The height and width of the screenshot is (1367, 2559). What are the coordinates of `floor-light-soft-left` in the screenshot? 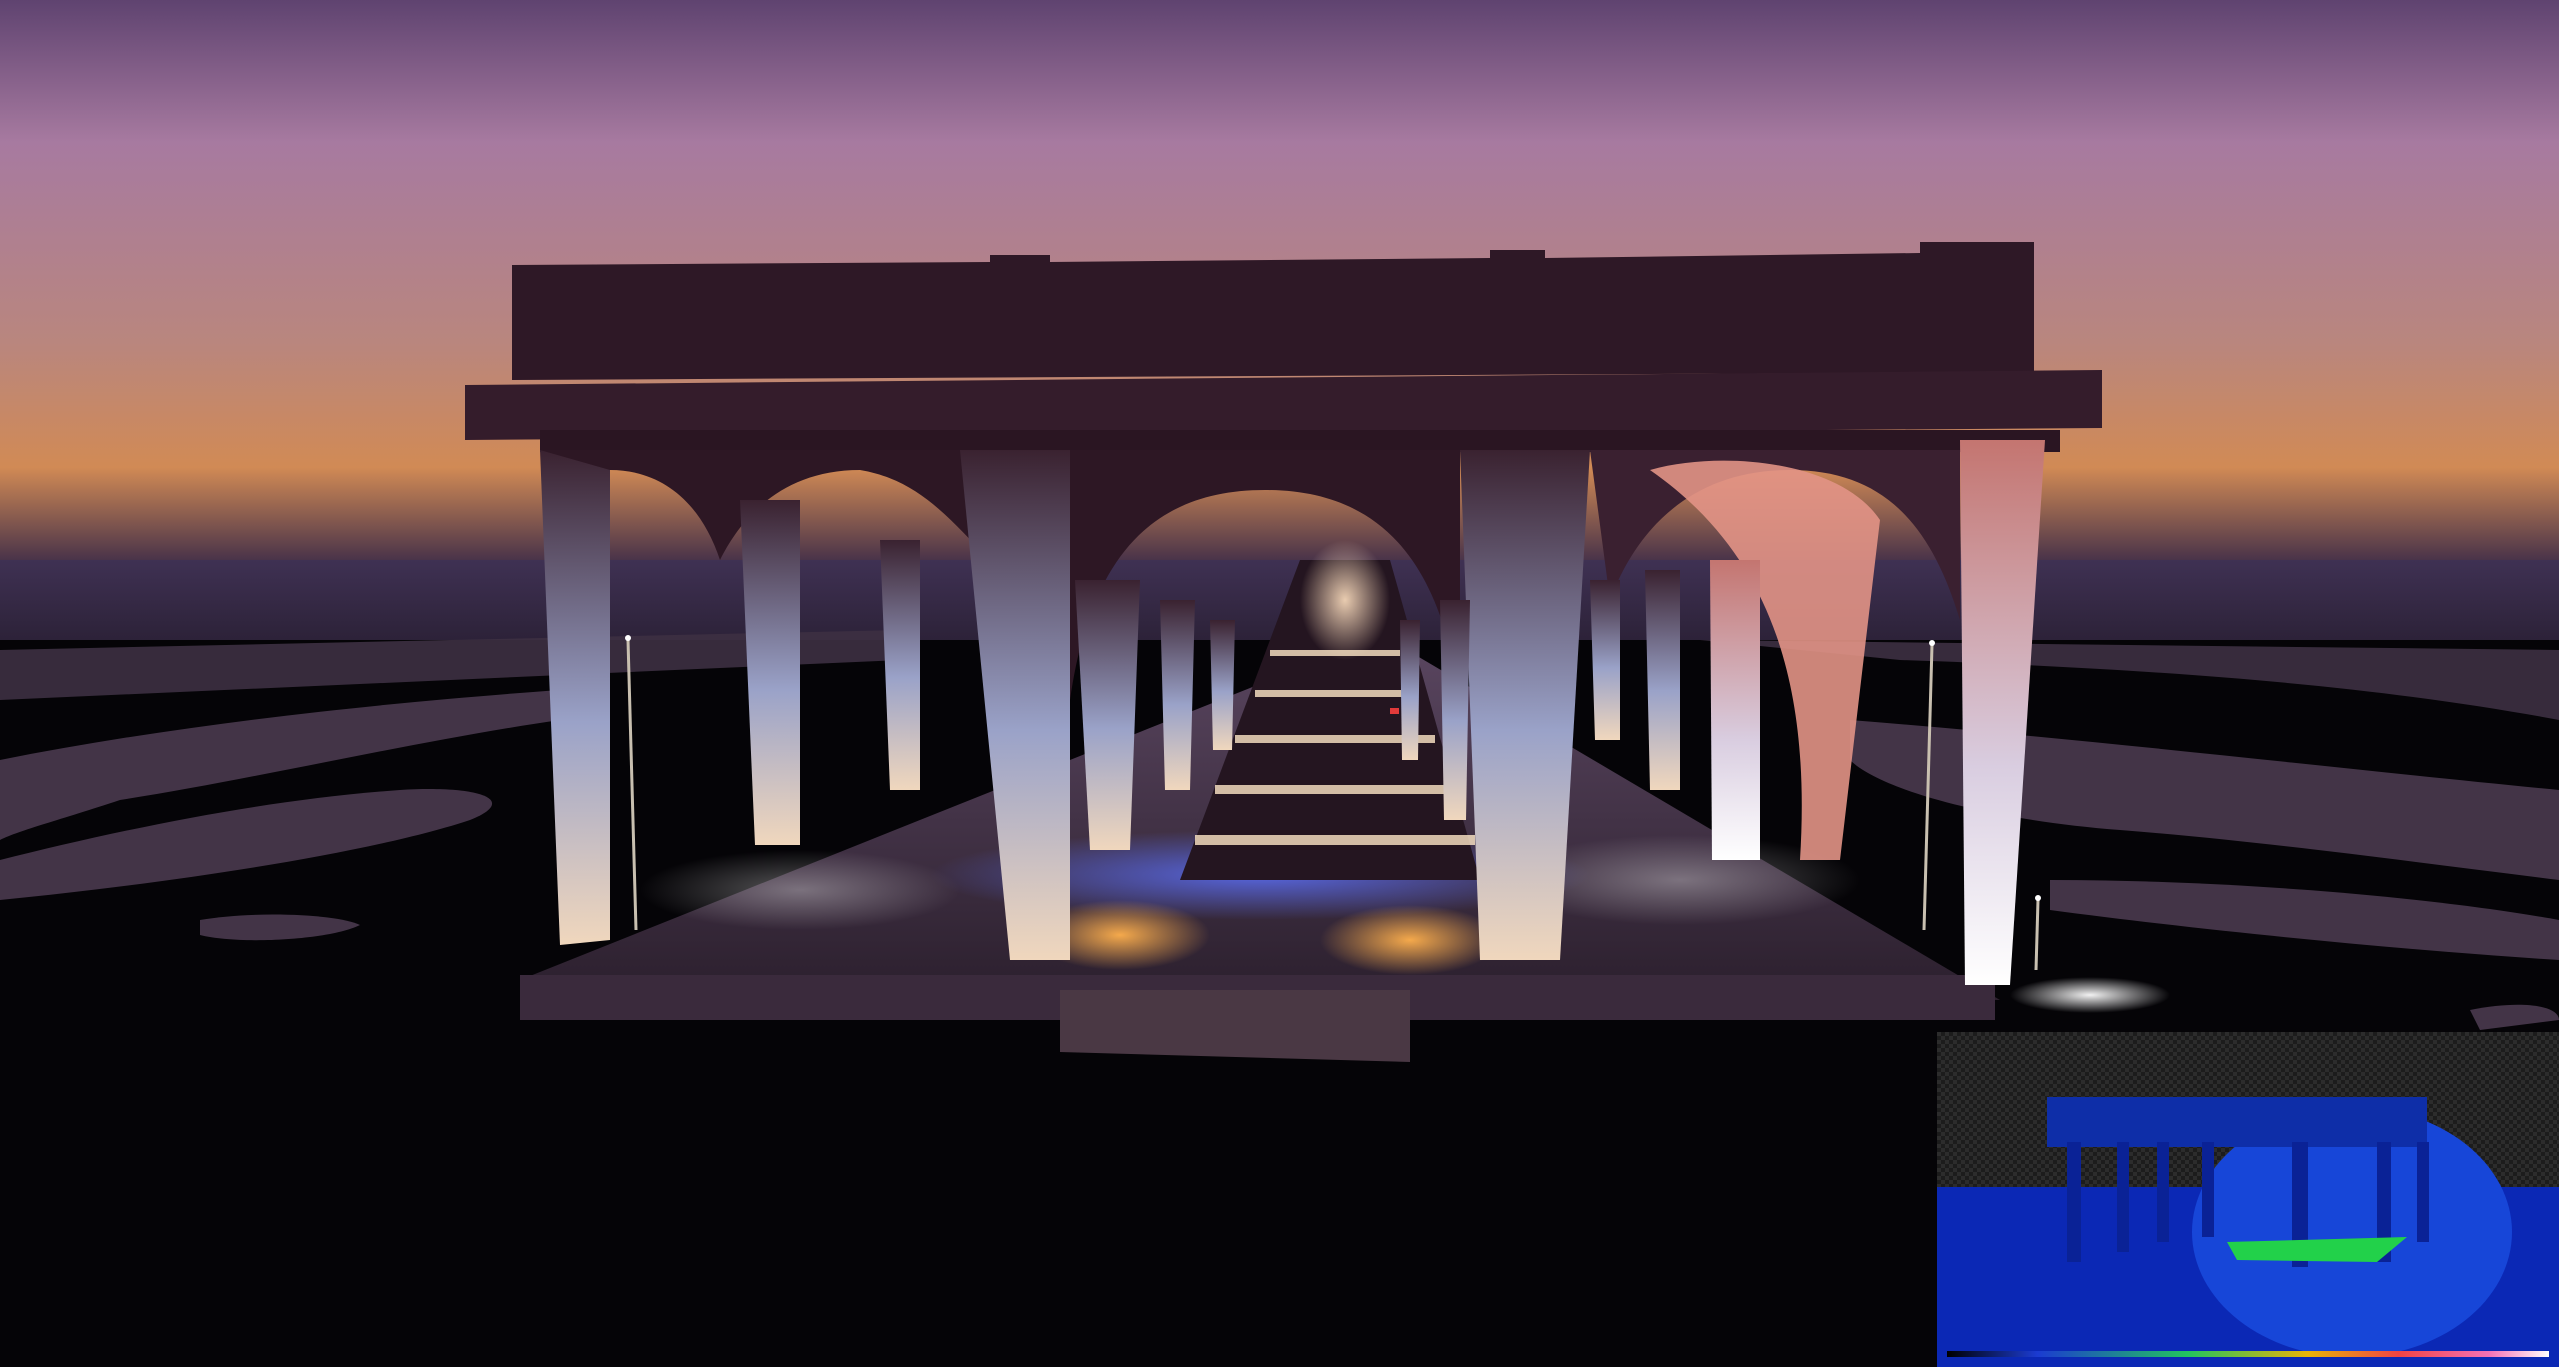 It's located at (800, 890).